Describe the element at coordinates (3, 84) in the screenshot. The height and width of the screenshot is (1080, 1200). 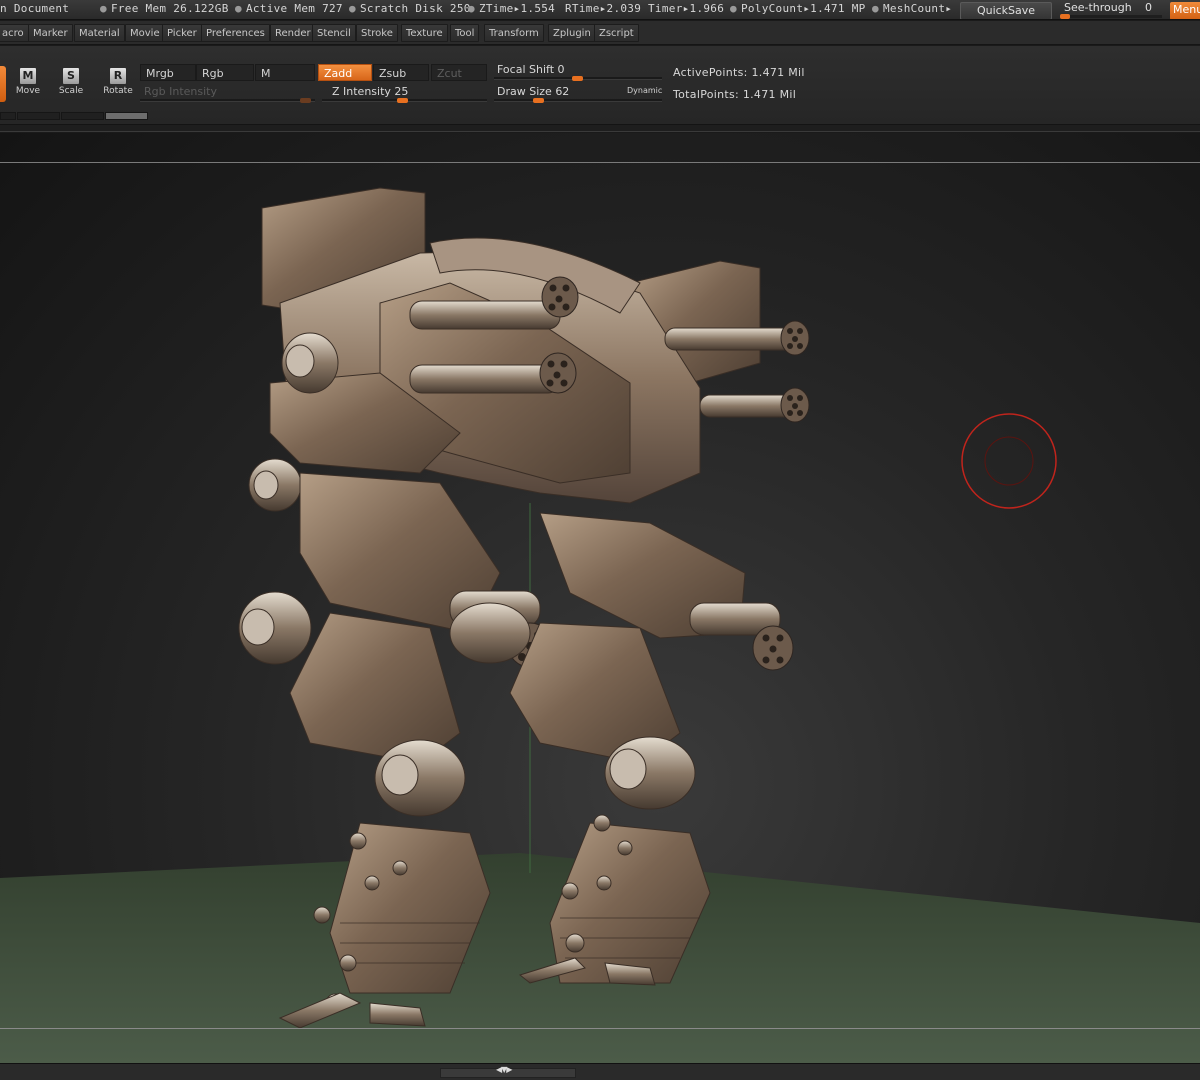
I see `draw-mode-button` at that location.